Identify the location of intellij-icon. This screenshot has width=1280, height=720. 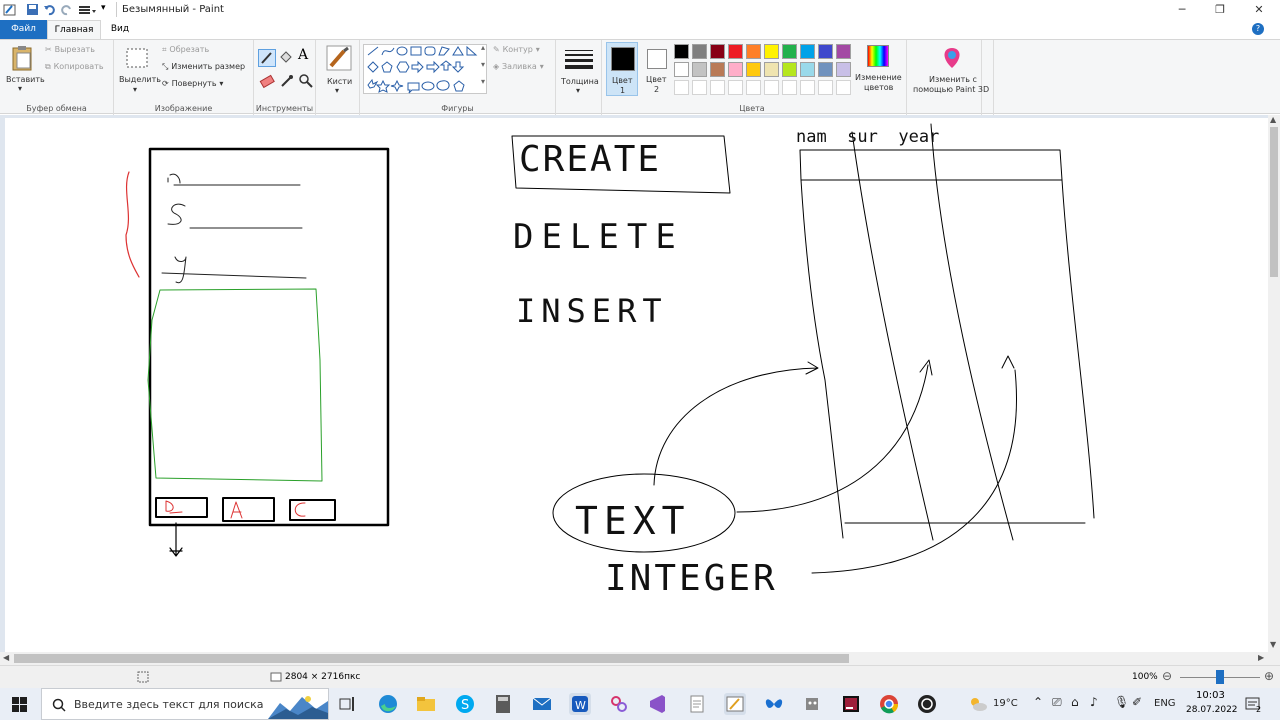
(851, 704).